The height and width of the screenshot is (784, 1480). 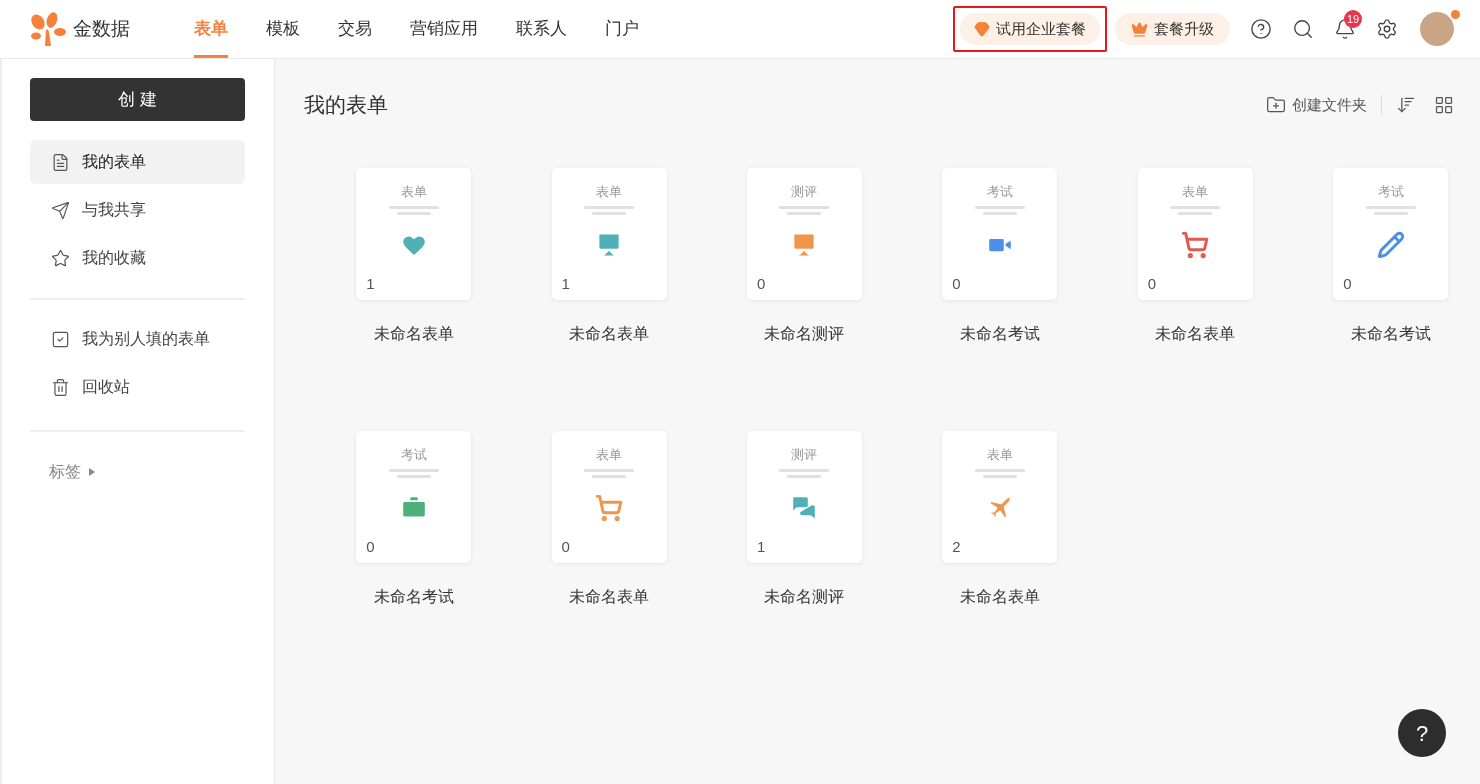 I want to click on search-icon, so click(x=1303, y=29).